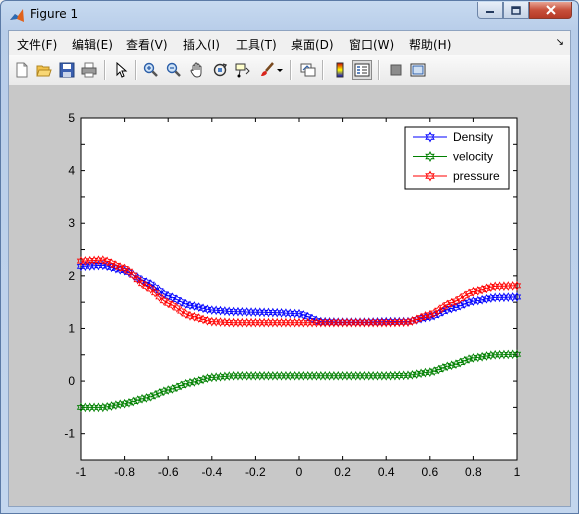 The width and height of the screenshot is (579, 514). I want to click on insert-colorbar-icon, so click(340, 70).